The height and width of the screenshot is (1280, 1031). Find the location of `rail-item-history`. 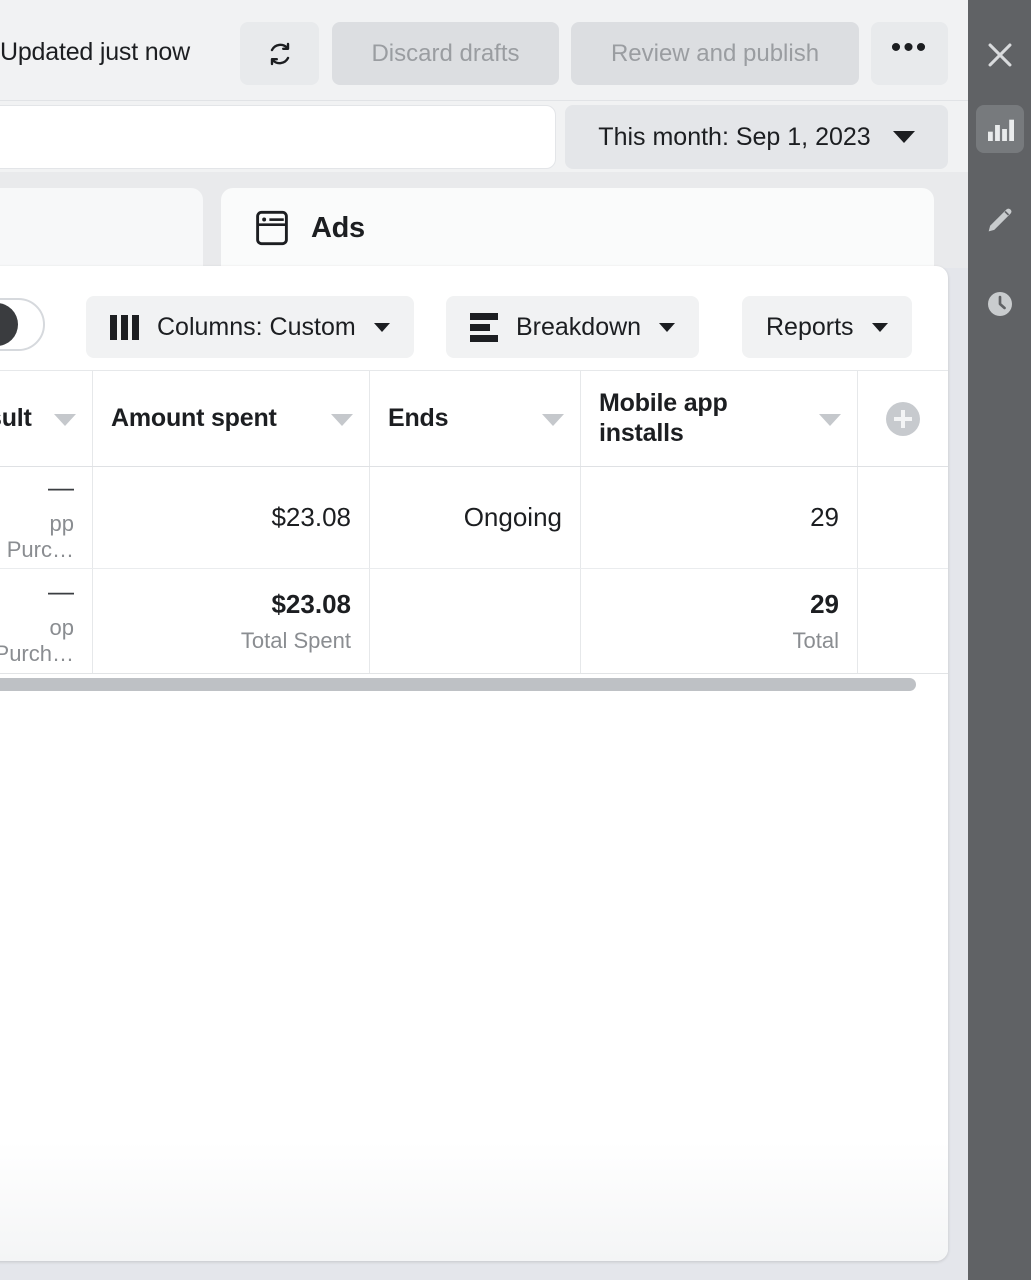

rail-item-history is located at coordinates (1000, 304).